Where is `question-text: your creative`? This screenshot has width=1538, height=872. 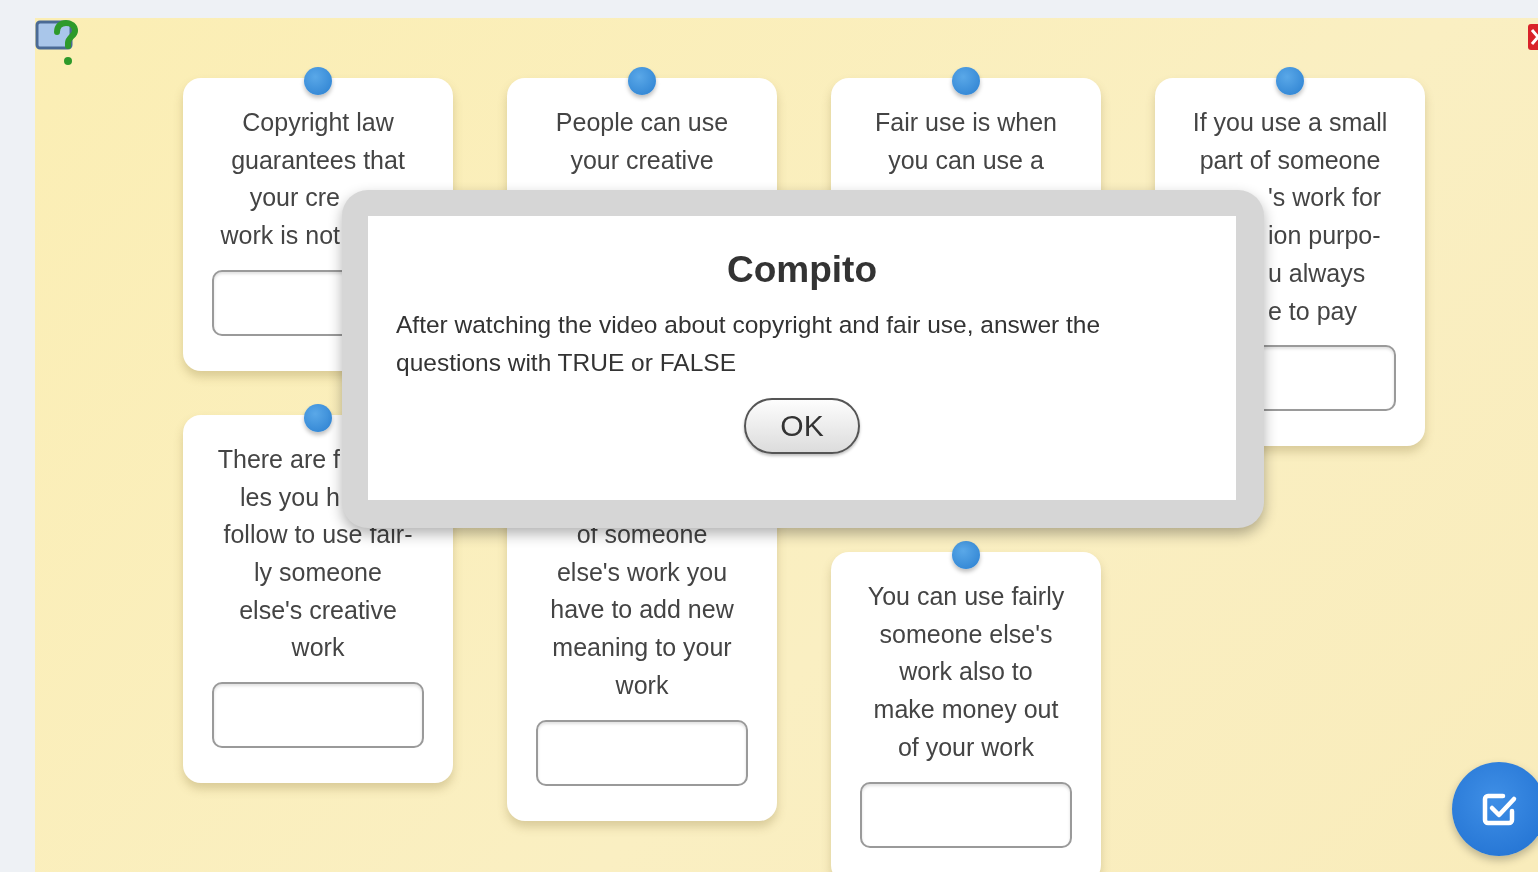 question-text: your creative is located at coordinates (642, 160).